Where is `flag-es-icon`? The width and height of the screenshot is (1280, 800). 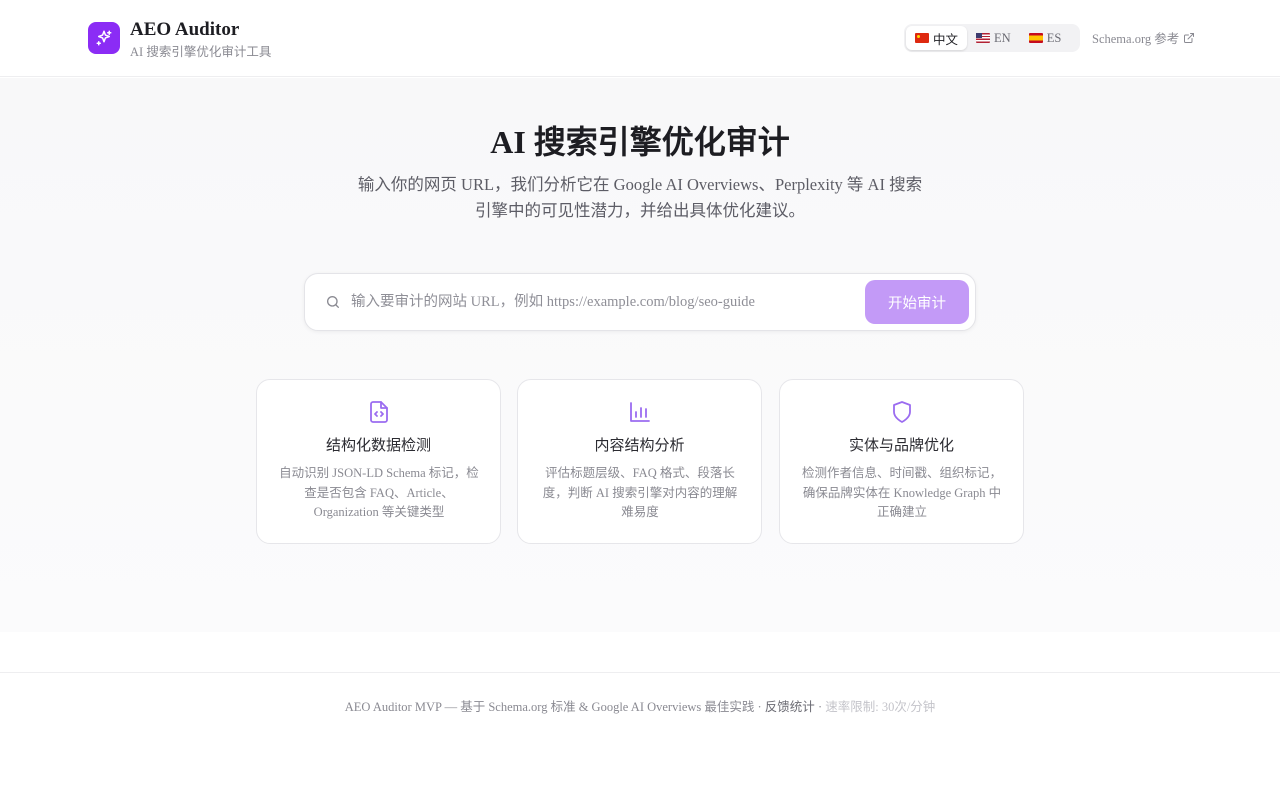
flag-es-icon is located at coordinates (1035, 38).